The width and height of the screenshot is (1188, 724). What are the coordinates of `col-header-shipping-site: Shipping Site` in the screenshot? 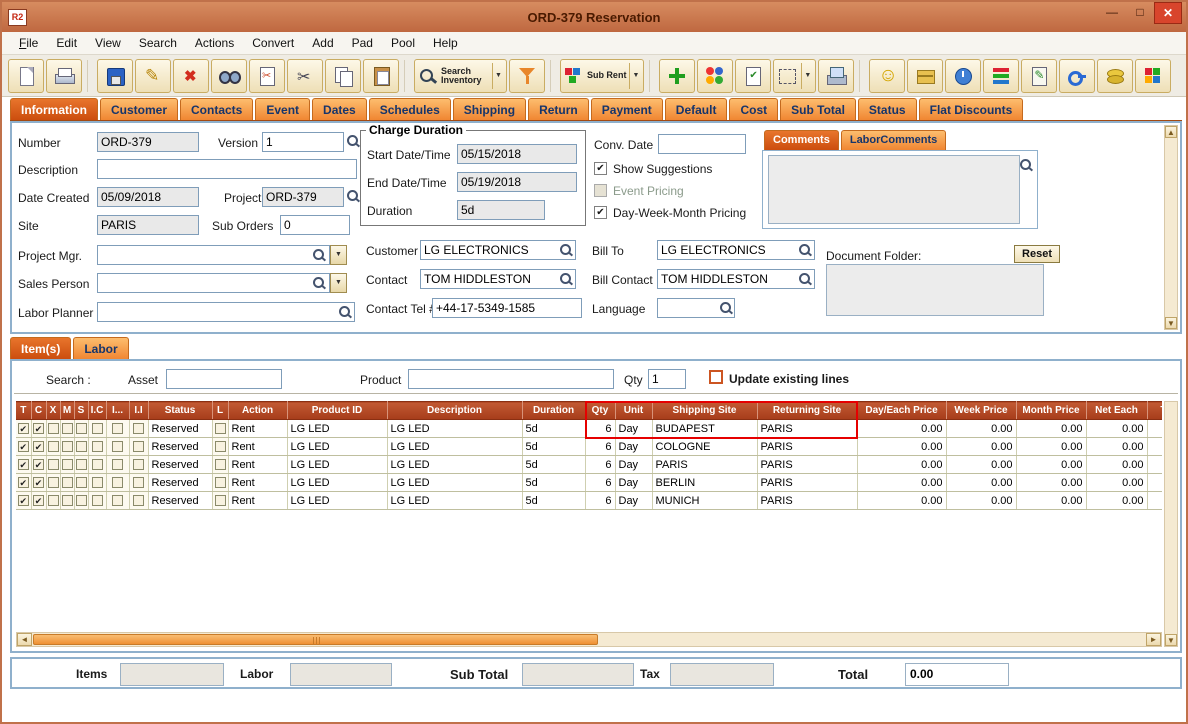 It's located at (705, 410).